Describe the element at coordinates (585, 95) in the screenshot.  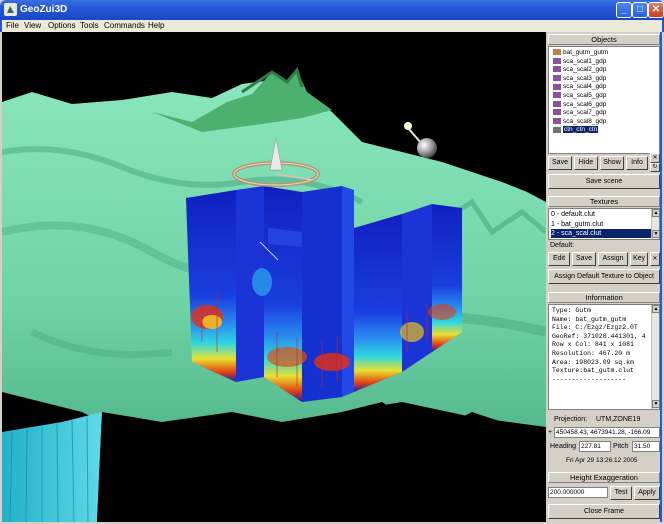
I see `object-label: sca_scal5_gdp` at that location.